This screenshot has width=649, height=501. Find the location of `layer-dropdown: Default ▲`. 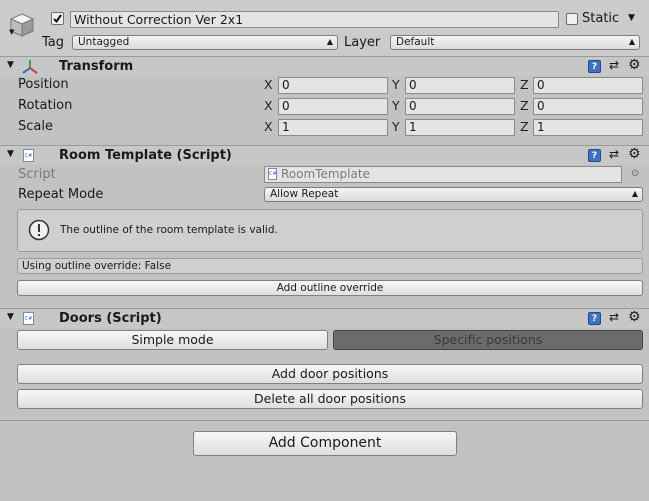

layer-dropdown: Default ▲ is located at coordinates (515, 42).